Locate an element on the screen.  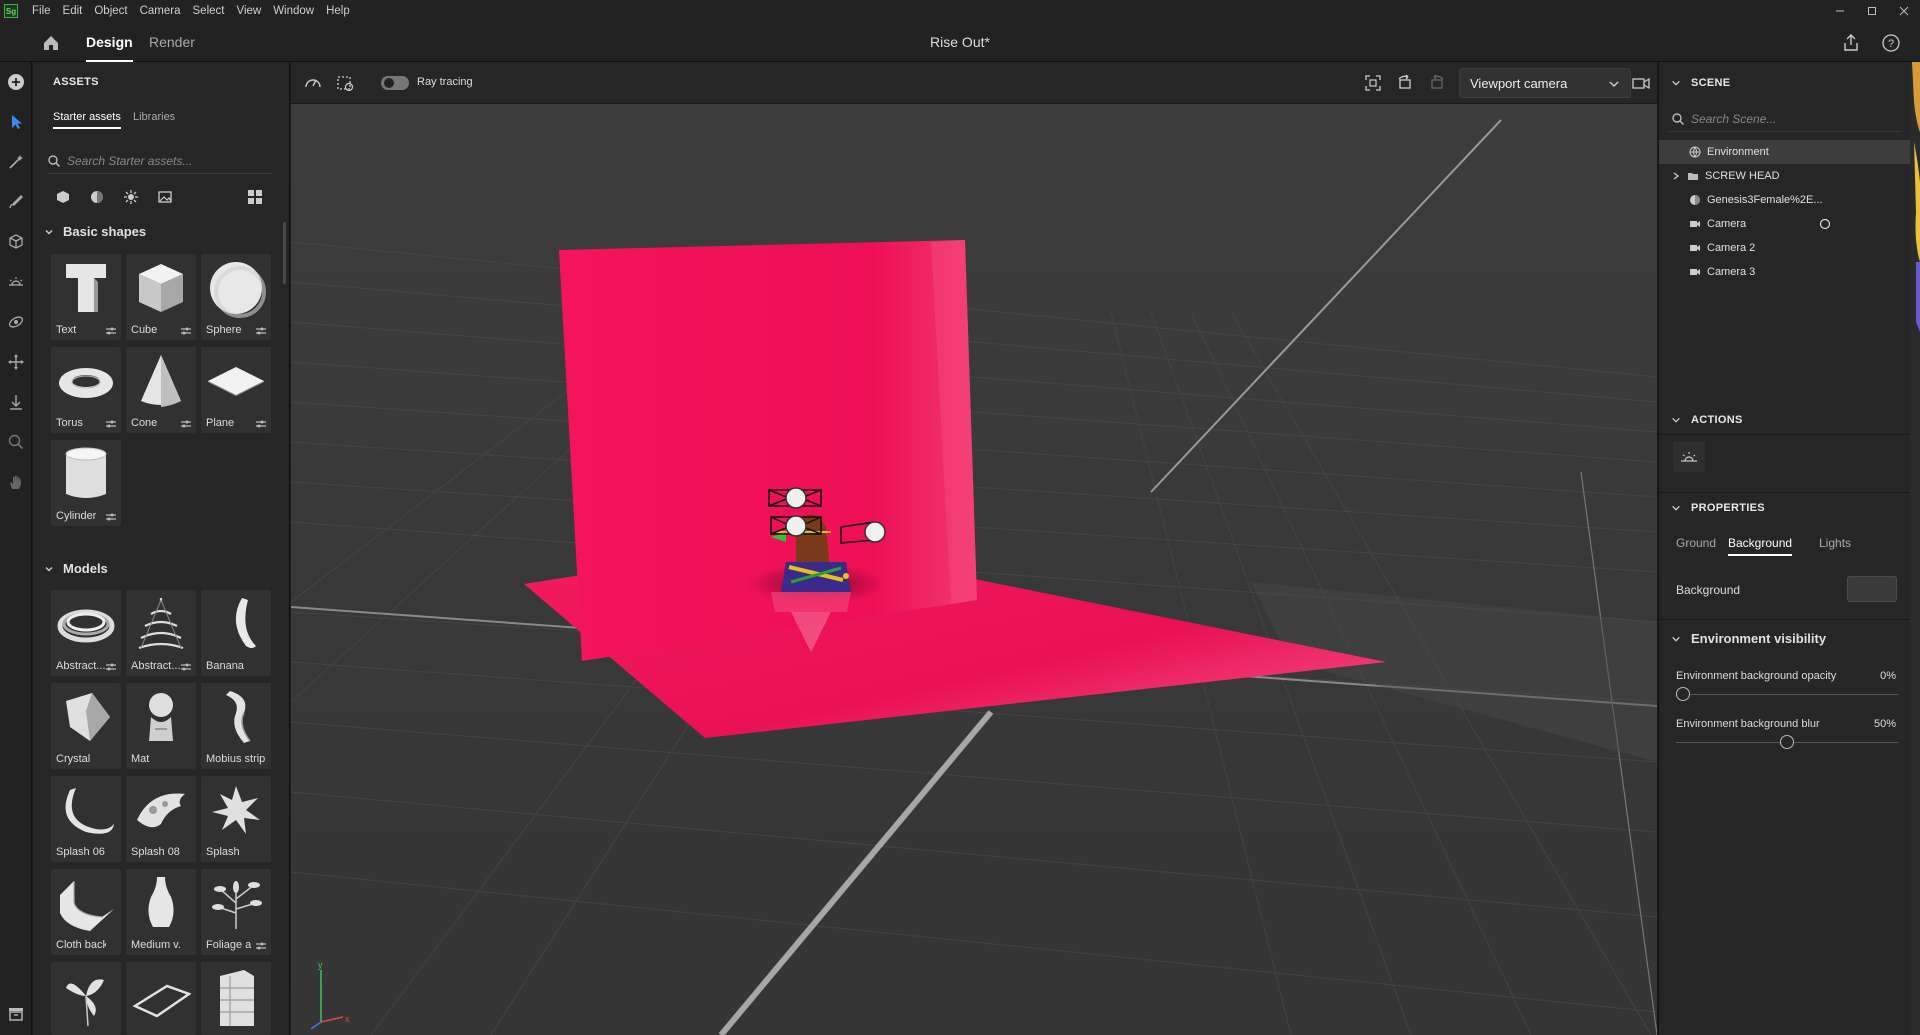
asset-tile-banana: Banana is located at coordinates (236, 633).